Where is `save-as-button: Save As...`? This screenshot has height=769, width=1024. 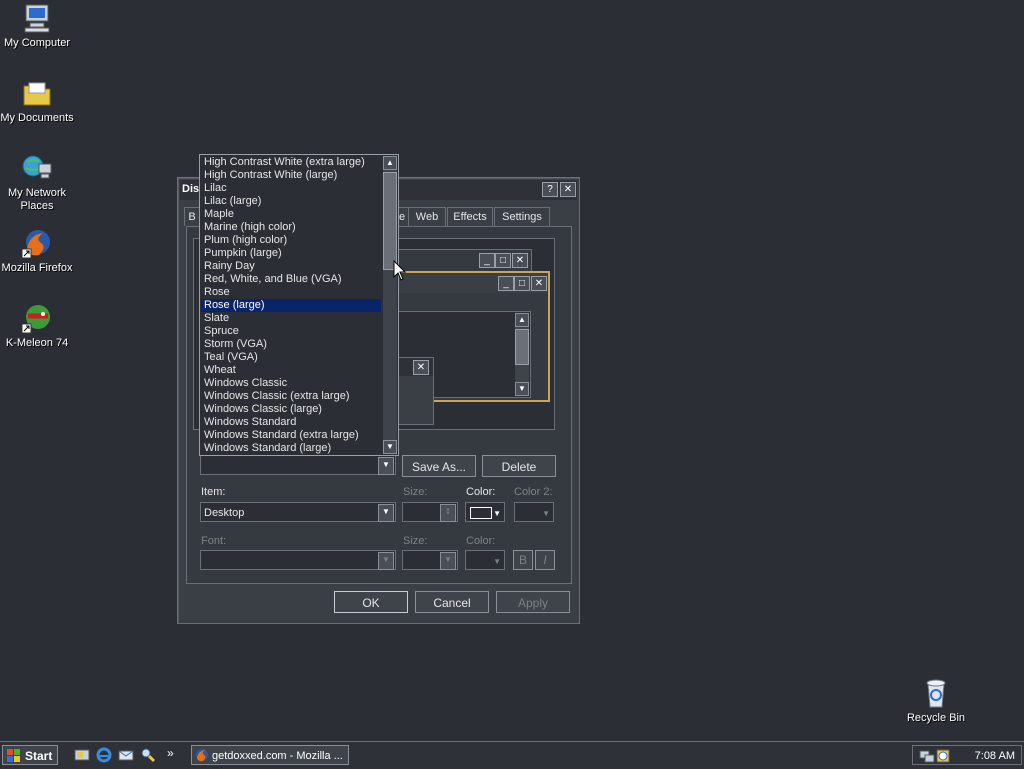 save-as-button: Save As... is located at coordinates (439, 466).